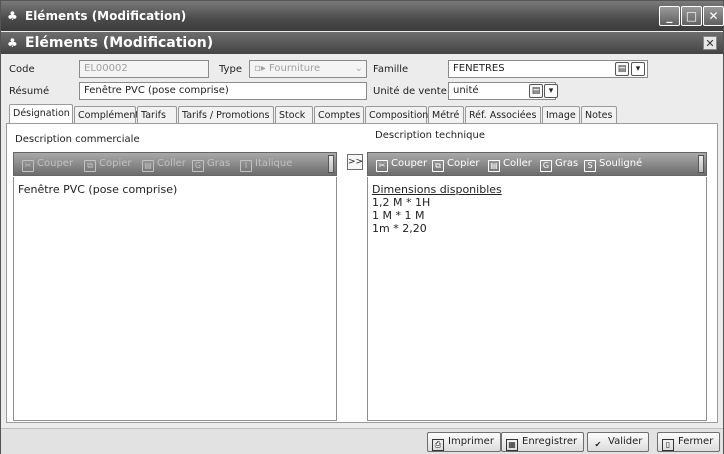 The height and width of the screenshot is (454, 724). Describe the element at coordinates (710, 43) in the screenshot. I see `form-close-icon: ✕` at that location.